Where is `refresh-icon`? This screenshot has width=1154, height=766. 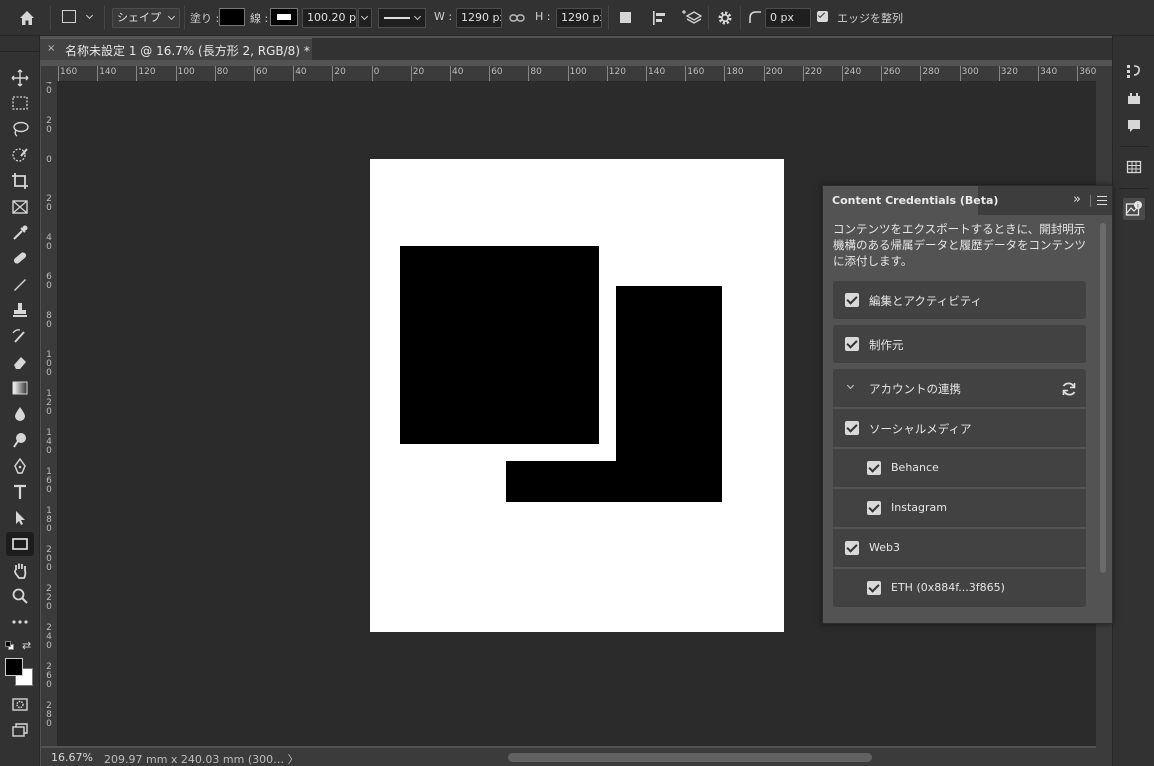 refresh-icon is located at coordinates (1069, 389).